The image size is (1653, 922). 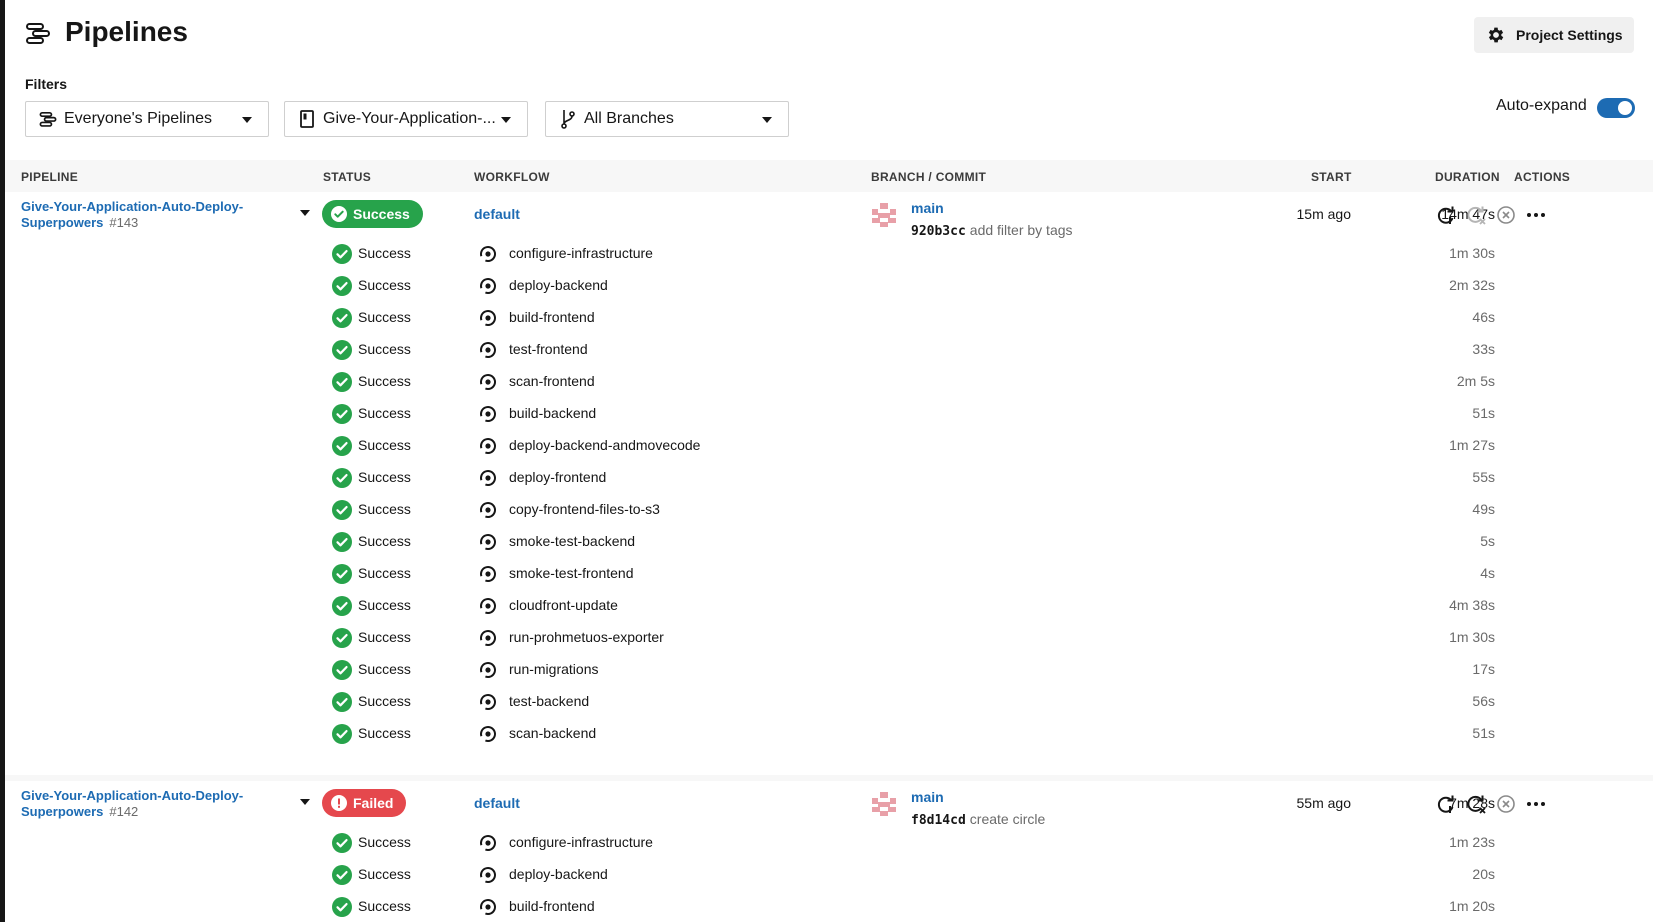 I want to click on job-row: Success deploy-backend 20s, so click(x=829, y=875).